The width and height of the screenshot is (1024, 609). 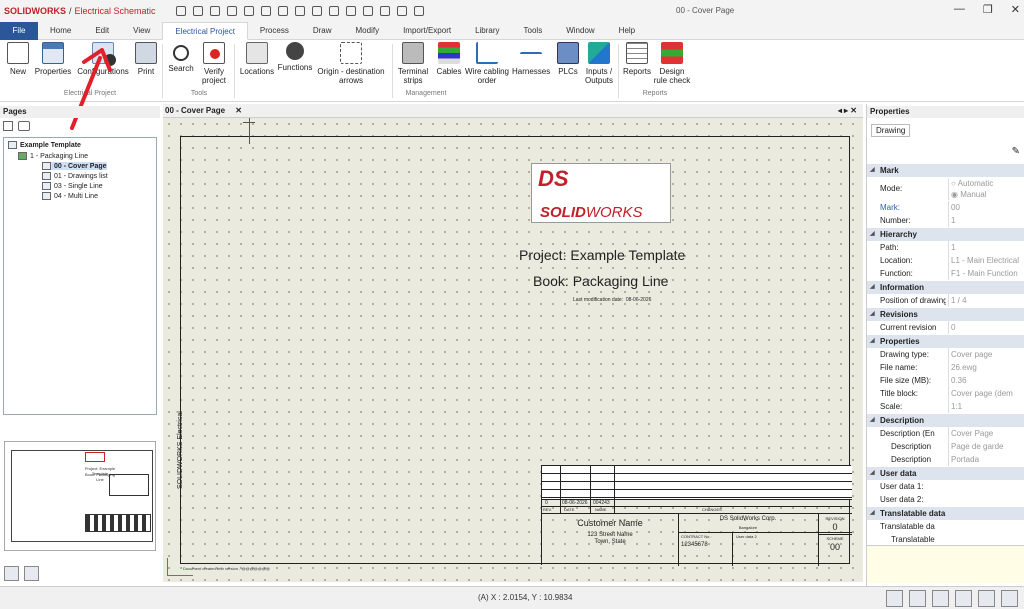 I want to click on folder-icon, so click(x=8, y=126).